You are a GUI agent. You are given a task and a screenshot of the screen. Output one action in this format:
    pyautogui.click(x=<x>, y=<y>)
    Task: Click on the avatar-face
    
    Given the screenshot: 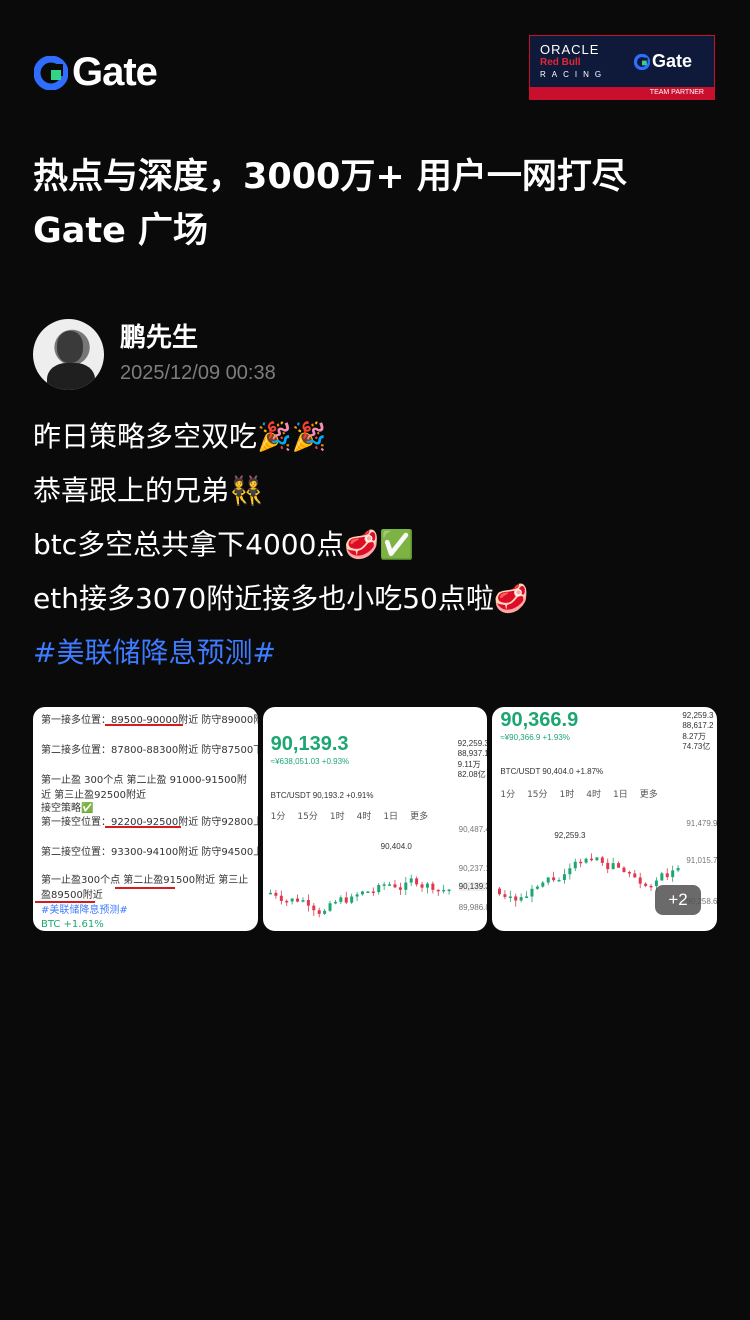 What is the action you would take?
    pyautogui.click(x=70, y=347)
    